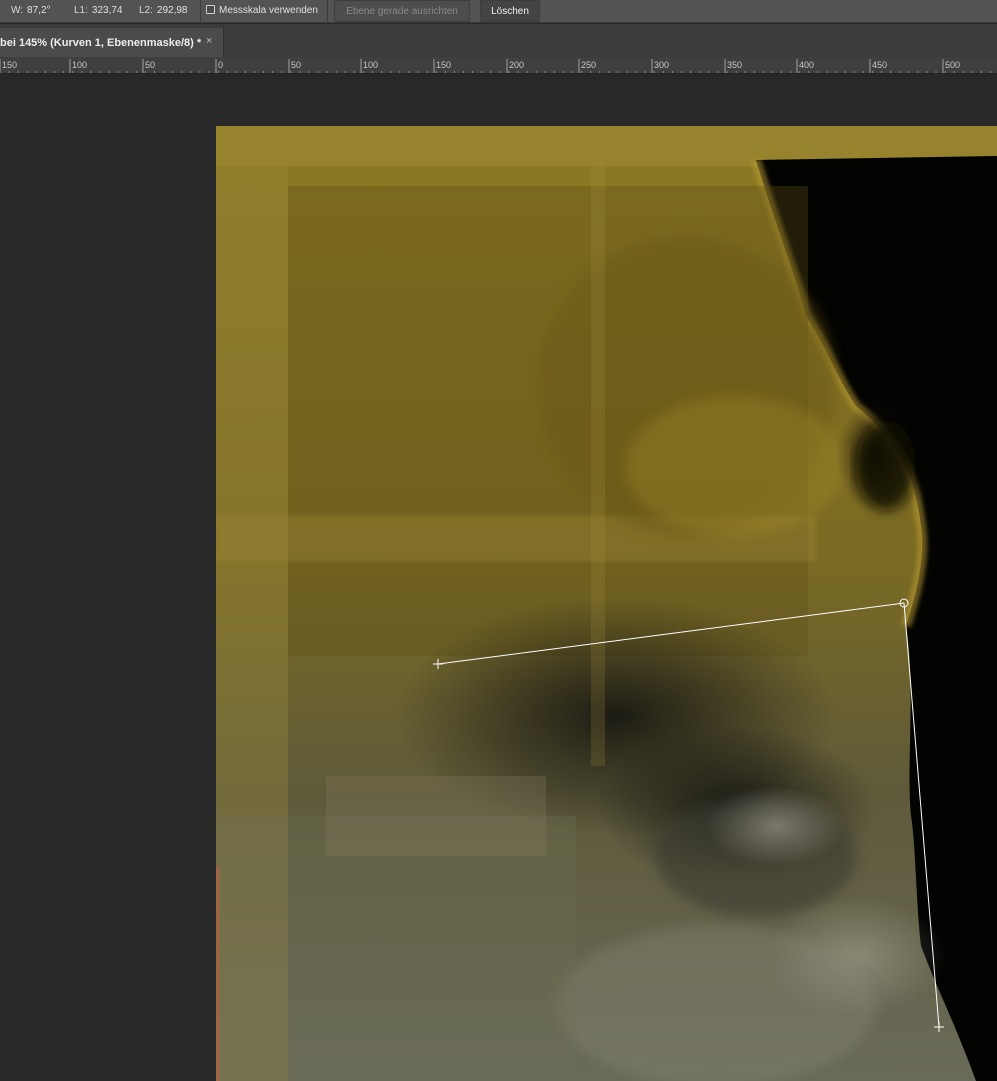  Describe the element at coordinates (806, 65) in the screenshot. I see `ruler-label: 400` at that location.